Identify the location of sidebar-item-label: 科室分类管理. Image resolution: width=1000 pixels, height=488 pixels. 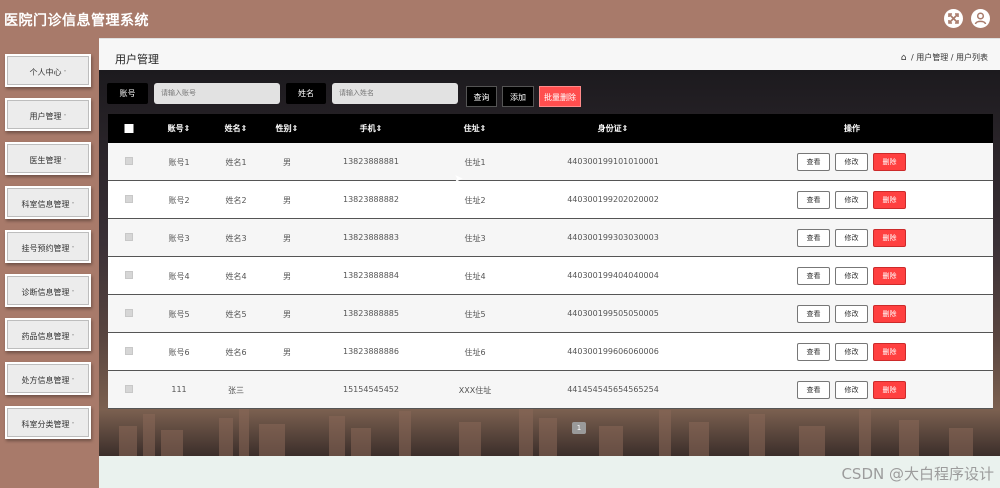
(45, 424).